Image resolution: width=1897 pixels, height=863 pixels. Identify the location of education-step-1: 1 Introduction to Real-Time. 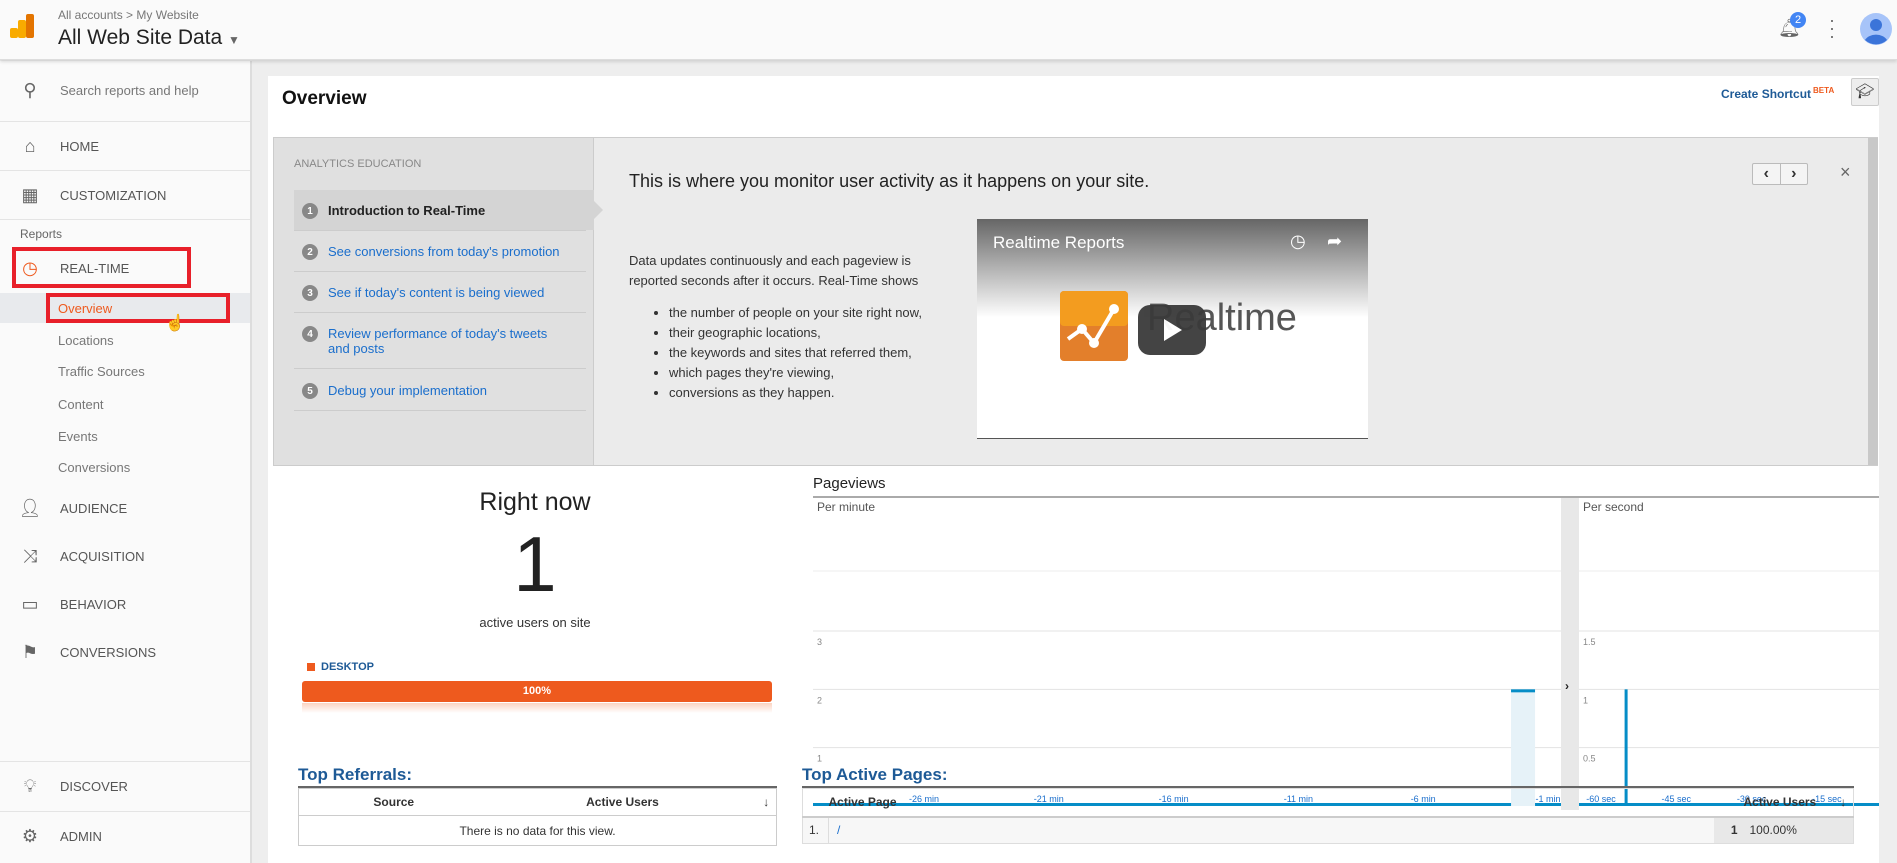
(440, 211).